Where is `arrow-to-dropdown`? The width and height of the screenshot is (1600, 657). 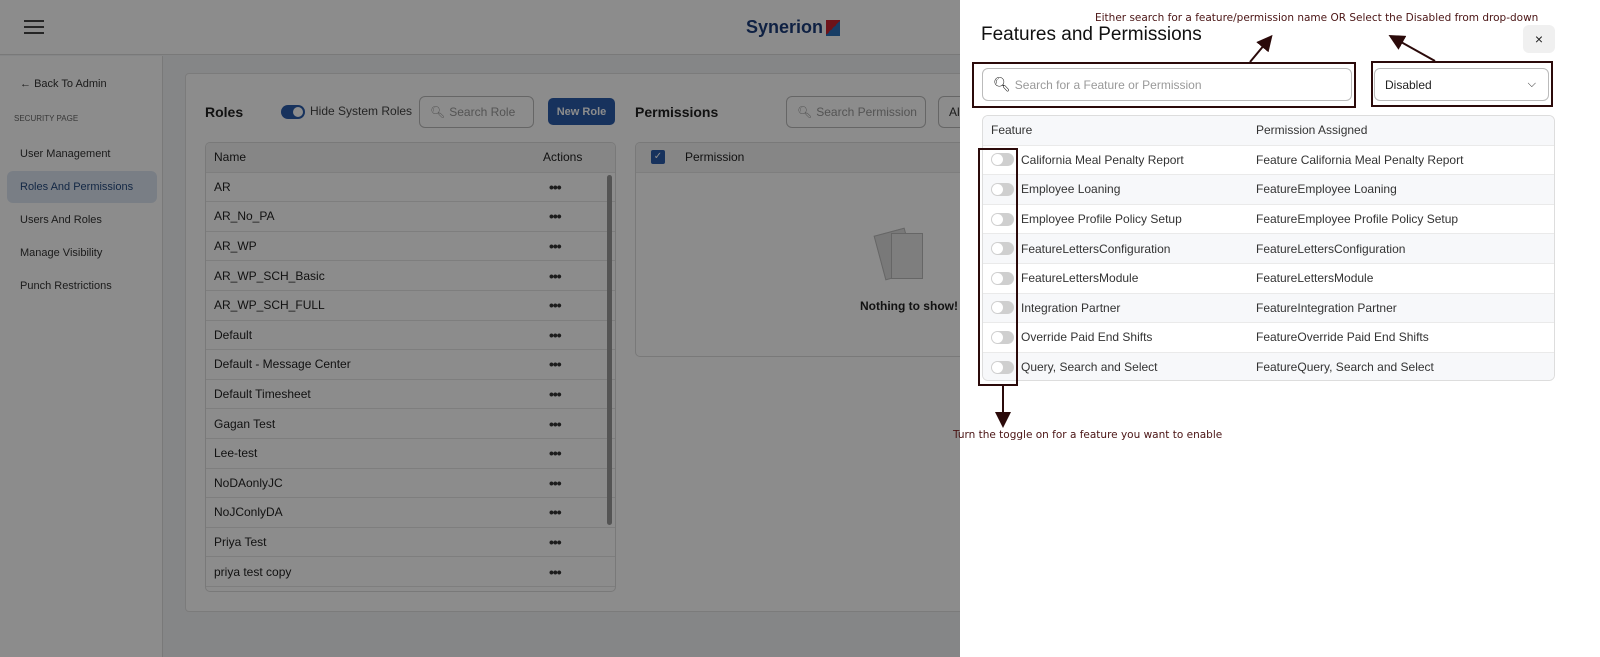 arrow-to-dropdown is located at coordinates (1412, 48).